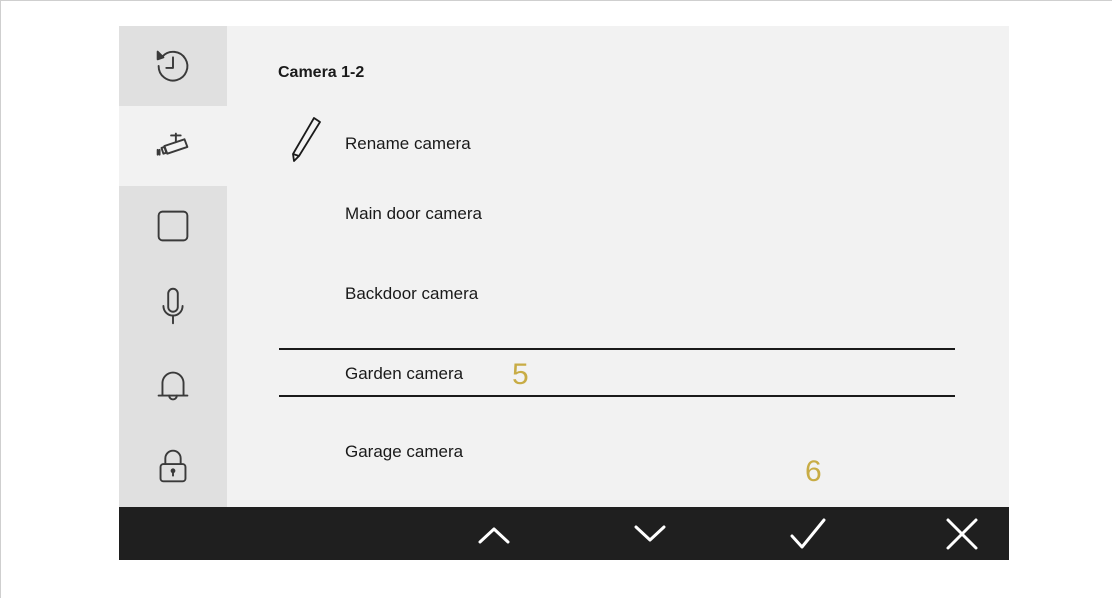  I want to click on selection-line-top, so click(617, 349).